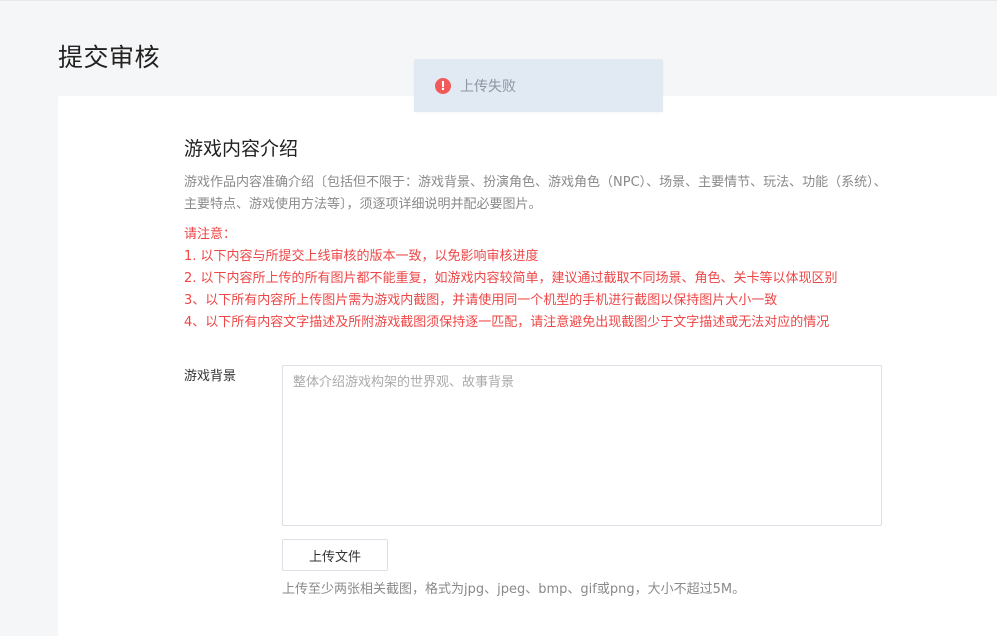  Describe the element at coordinates (498, 0) in the screenshot. I see `top-divider` at that location.